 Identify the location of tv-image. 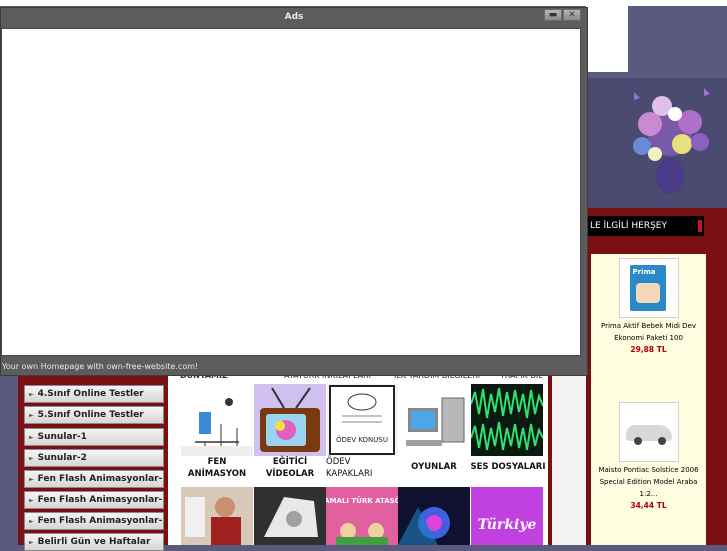
(290, 420).